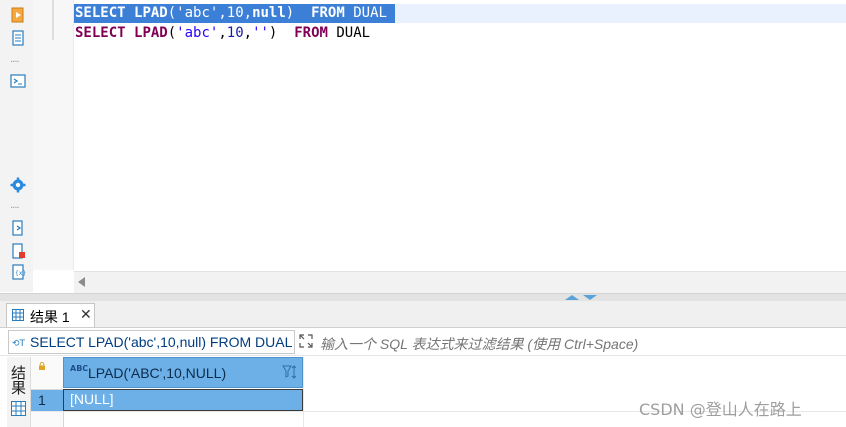 The width and height of the screenshot is (846, 427). Describe the element at coordinates (53, 135) in the screenshot. I see `editor-gutter` at that location.